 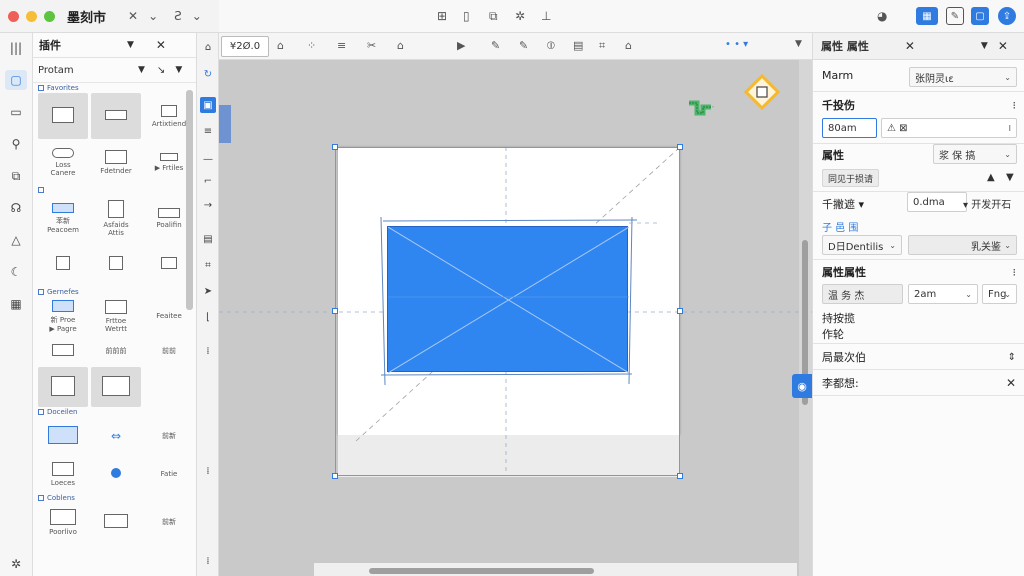 I want to click on list-icon: ≡, so click(x=341, y=45).